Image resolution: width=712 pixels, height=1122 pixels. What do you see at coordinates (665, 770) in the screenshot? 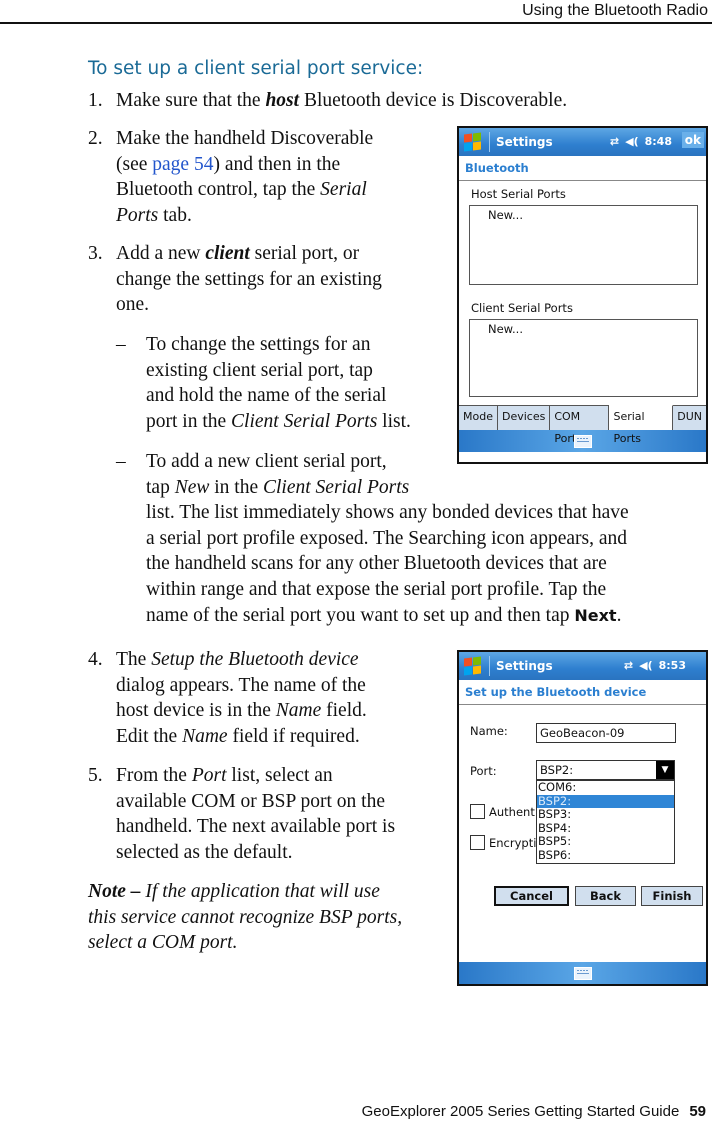
I see `dropdown-arrow-icon: ▼` at bounding box center [665, 770].